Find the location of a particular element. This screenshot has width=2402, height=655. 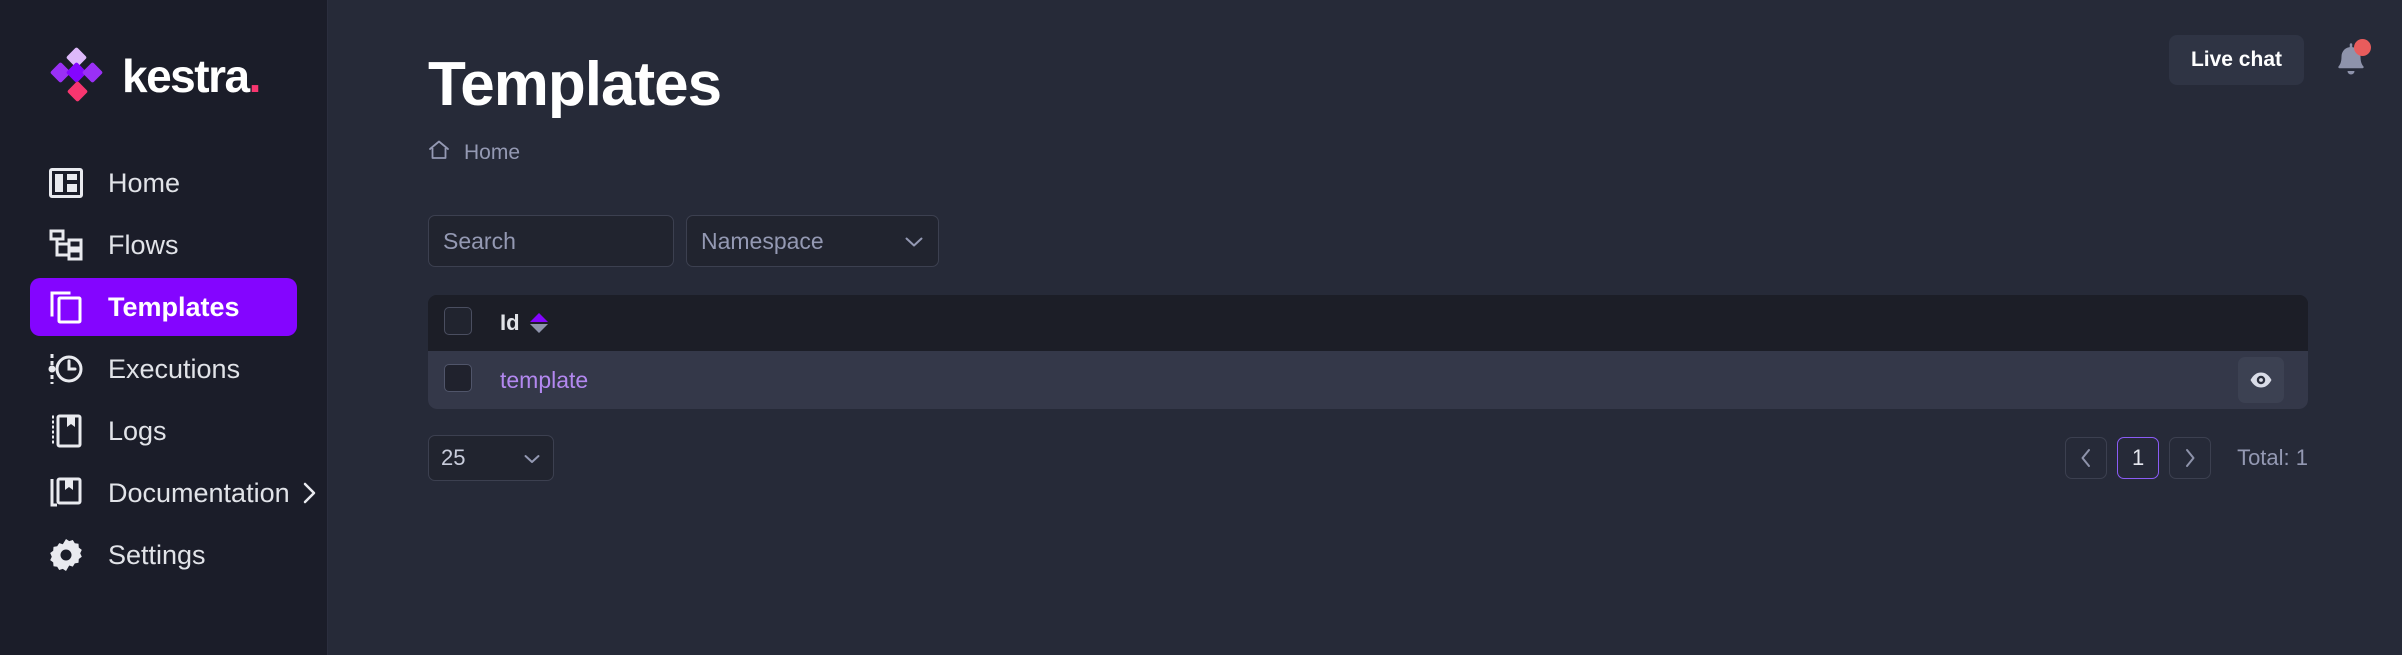

search-box is located at coordinates (597, 241).